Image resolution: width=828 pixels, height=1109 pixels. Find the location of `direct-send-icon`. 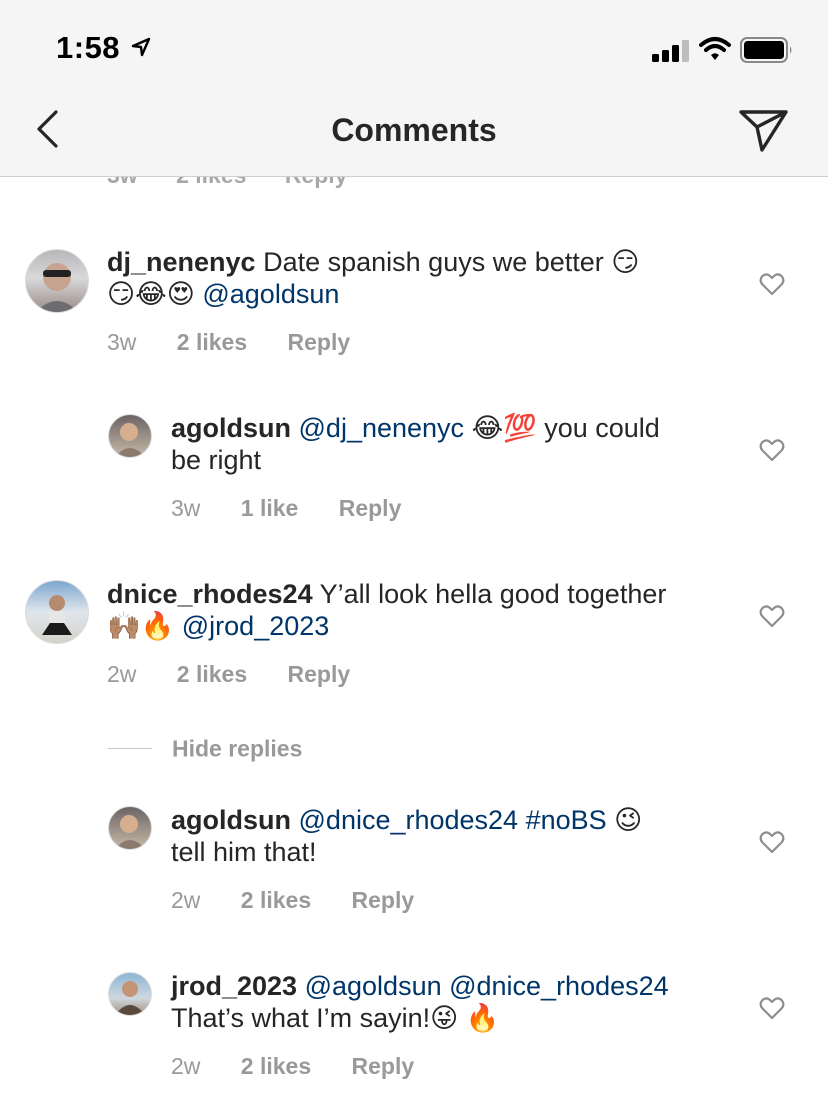

direct-send-icon is located at coordinates (764, 130).